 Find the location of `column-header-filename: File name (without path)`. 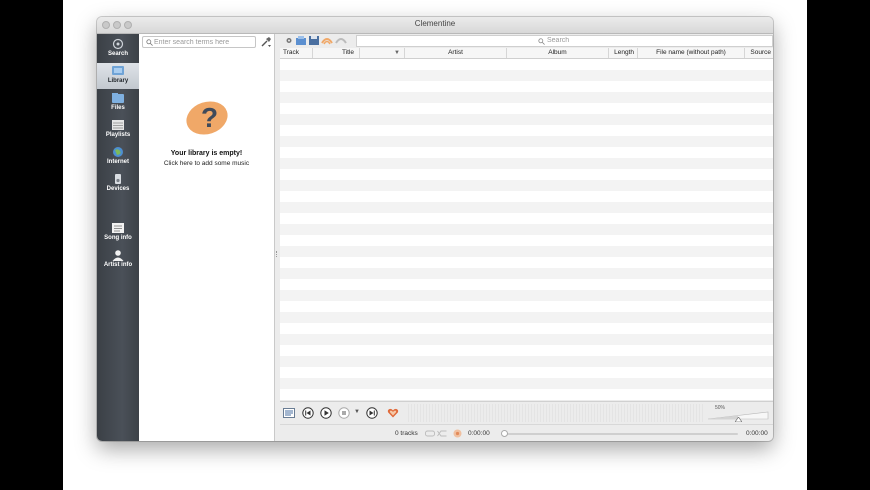

column-header-filename: File name (without path) is located at coordinates (691, 53).